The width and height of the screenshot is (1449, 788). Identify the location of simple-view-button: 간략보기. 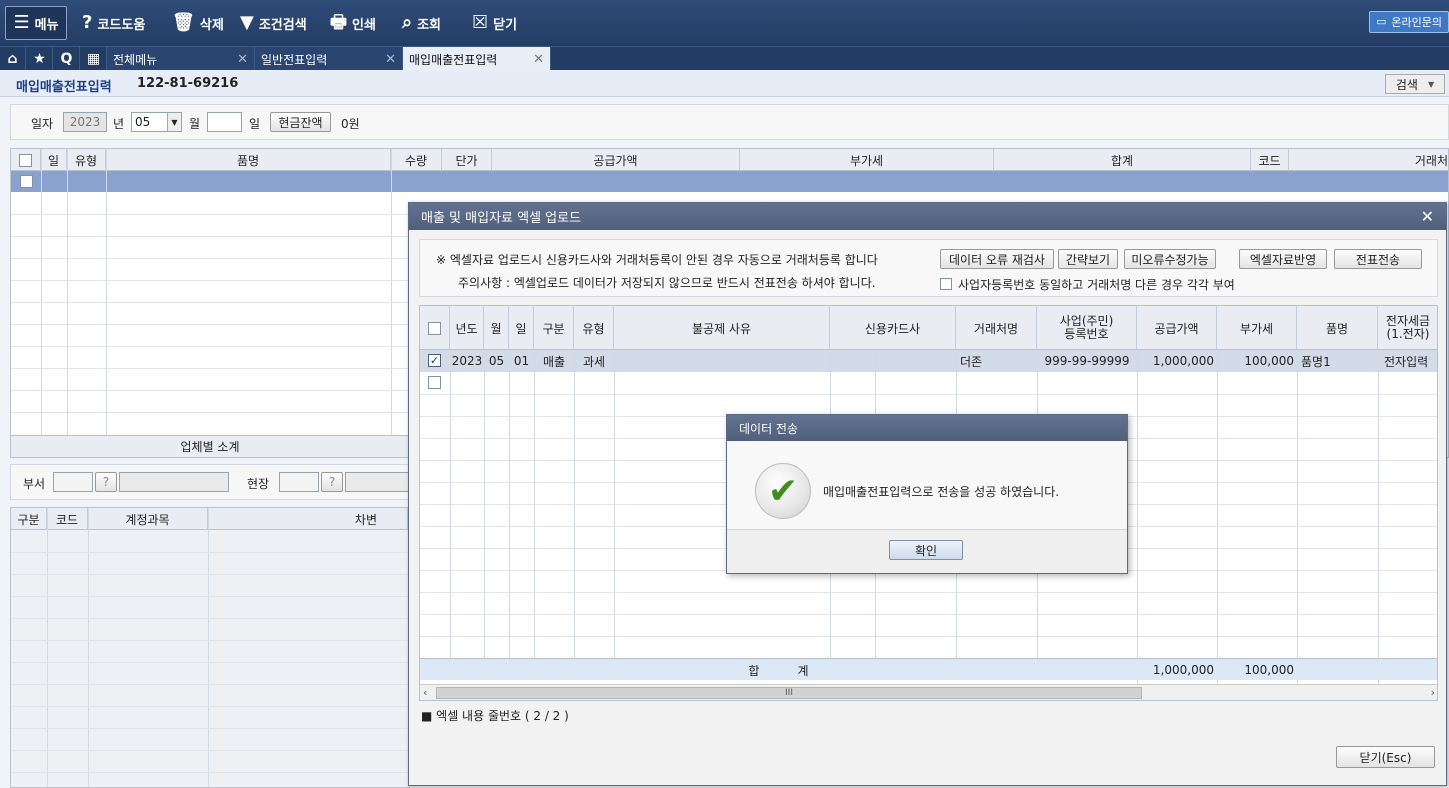
(1088, 259).